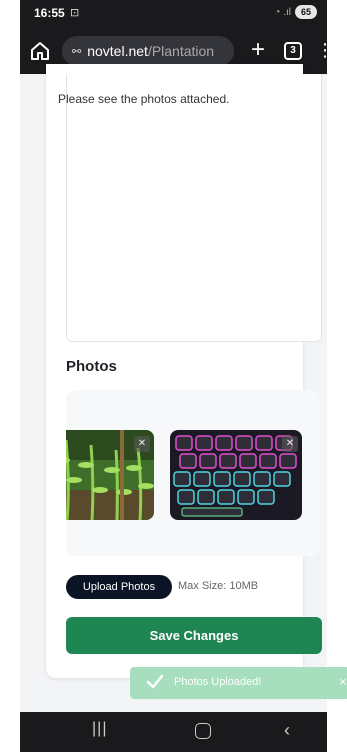 This screenshot has width=347, height=752. I want to click on toast-message: Photos Uploaded!, so click(218, 682).